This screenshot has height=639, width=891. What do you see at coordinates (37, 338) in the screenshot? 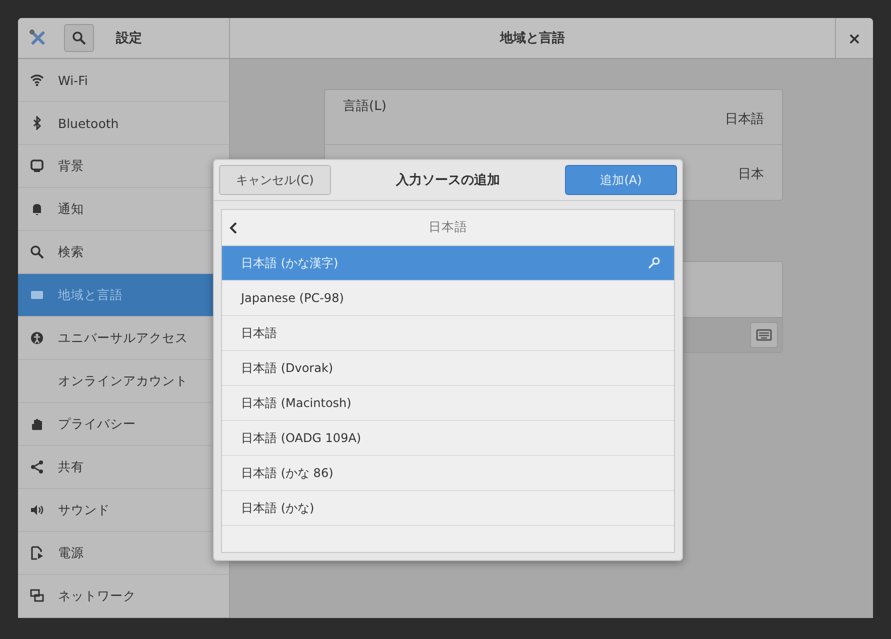
I see `accessibility-icon` at bounding box center [37, 338].